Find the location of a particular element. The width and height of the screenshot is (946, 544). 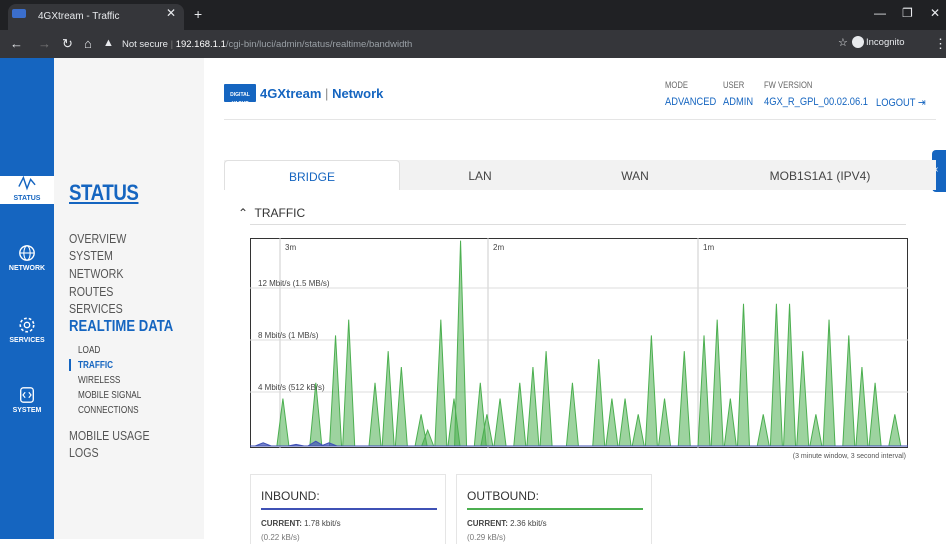

brand-section: Network is located at coordinates (358, 93).